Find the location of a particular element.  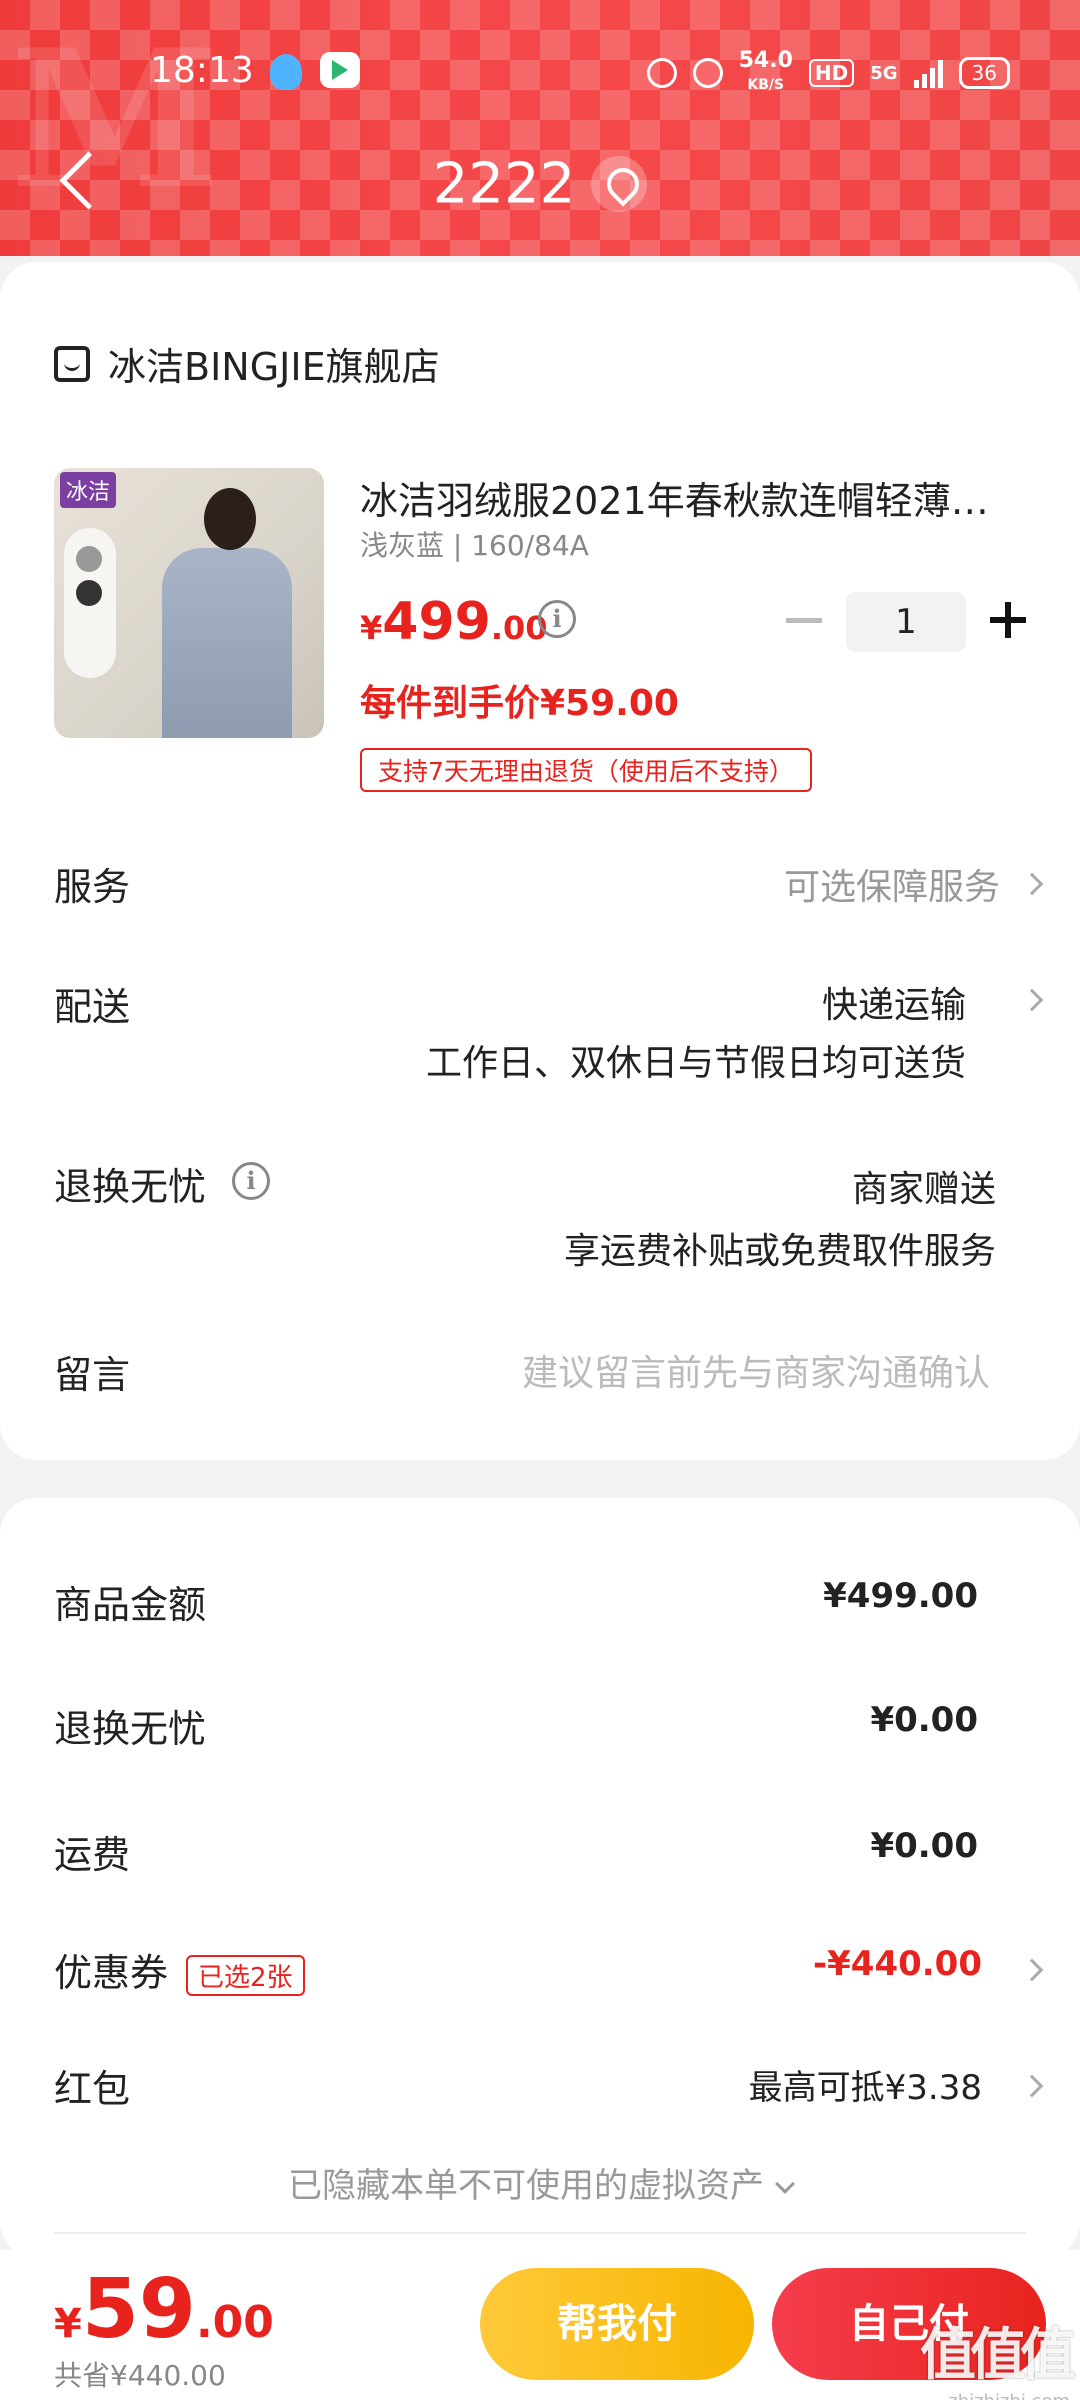

goods-amount-value: ¥499.00 is located at coordinates (900, 1596).